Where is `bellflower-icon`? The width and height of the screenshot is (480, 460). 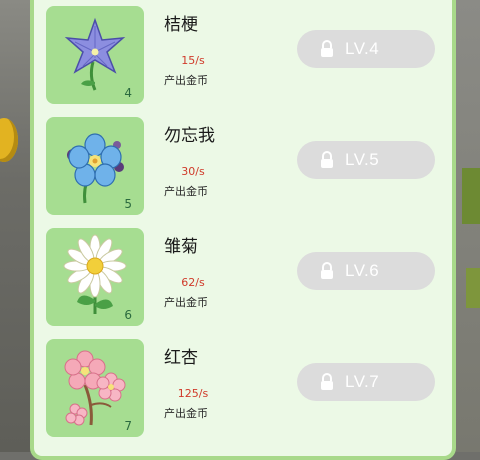 bellflower-icon is located at coordinates (95, 54).